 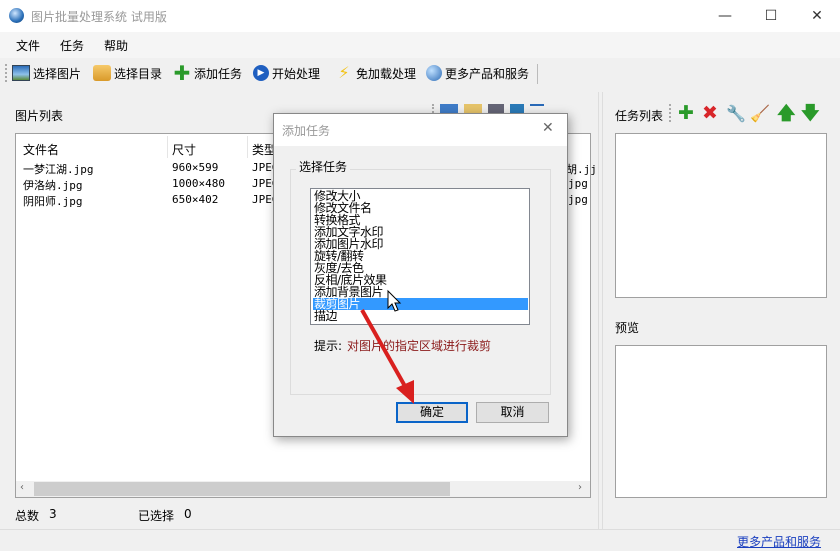 I want to click on annotation-arrow, so click(x=387, y=346).